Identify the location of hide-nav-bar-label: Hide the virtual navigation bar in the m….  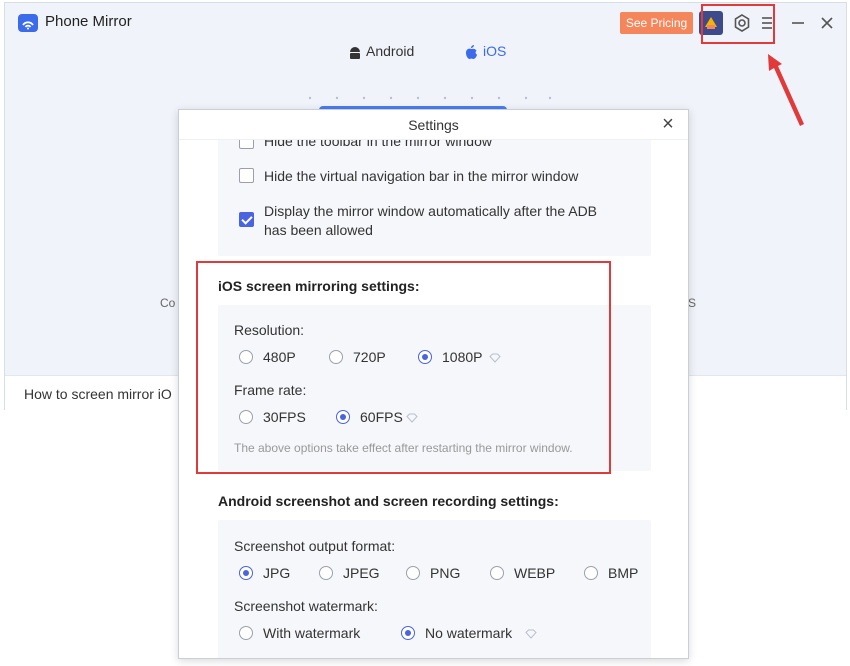
(421, 176).